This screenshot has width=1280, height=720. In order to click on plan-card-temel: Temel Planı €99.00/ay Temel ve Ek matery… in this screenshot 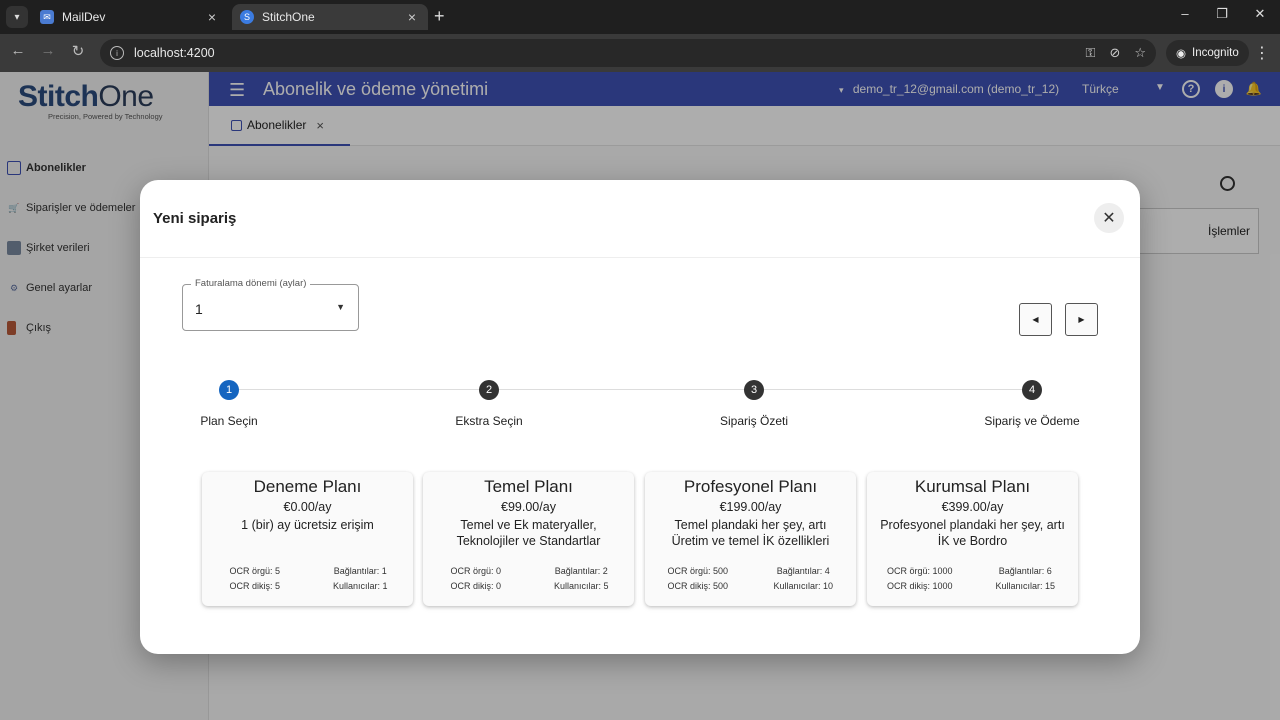, I will do `click(528, 539)`.